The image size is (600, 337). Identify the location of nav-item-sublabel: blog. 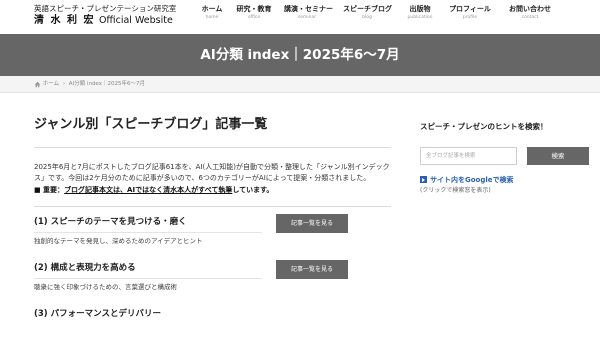
(367, 17).